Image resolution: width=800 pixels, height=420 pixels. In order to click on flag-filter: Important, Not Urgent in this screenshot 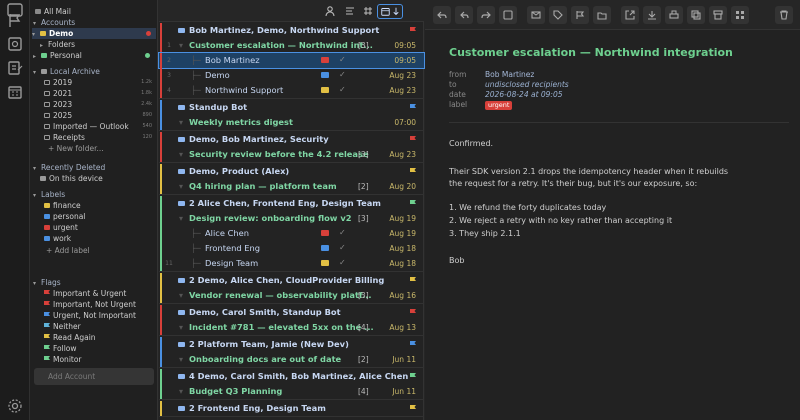, I will do `click(90, 304)`.